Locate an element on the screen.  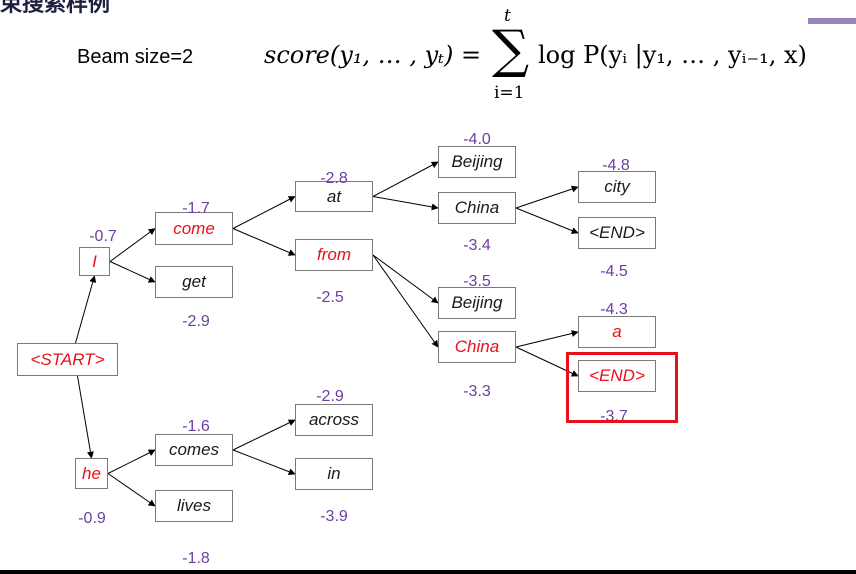
edge-come-from is located at coordinates (264, 242).